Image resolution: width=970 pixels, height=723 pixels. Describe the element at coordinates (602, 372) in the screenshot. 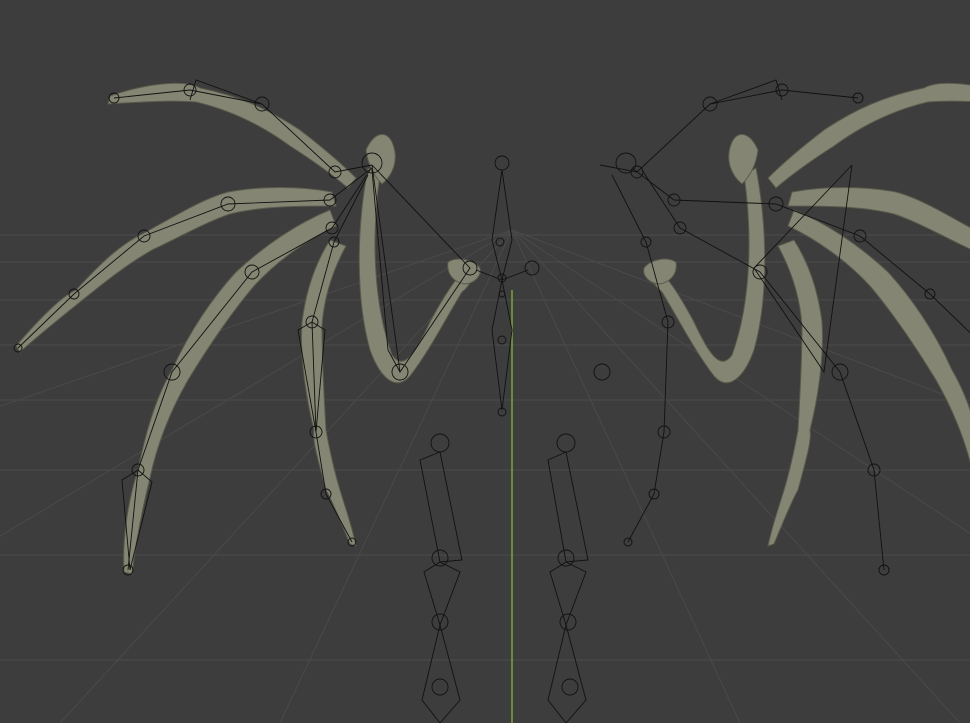

I see `right-joint` at that location.